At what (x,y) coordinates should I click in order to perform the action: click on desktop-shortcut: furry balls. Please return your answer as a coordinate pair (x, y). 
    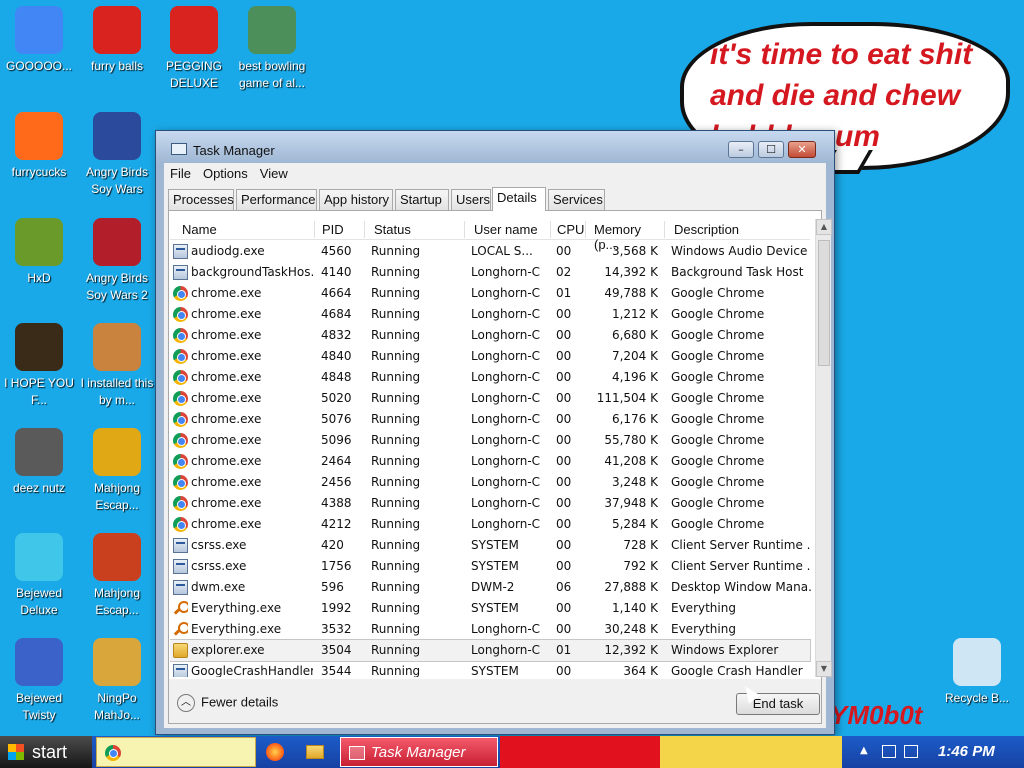
    Looking at the image, I should click on (117, 40).